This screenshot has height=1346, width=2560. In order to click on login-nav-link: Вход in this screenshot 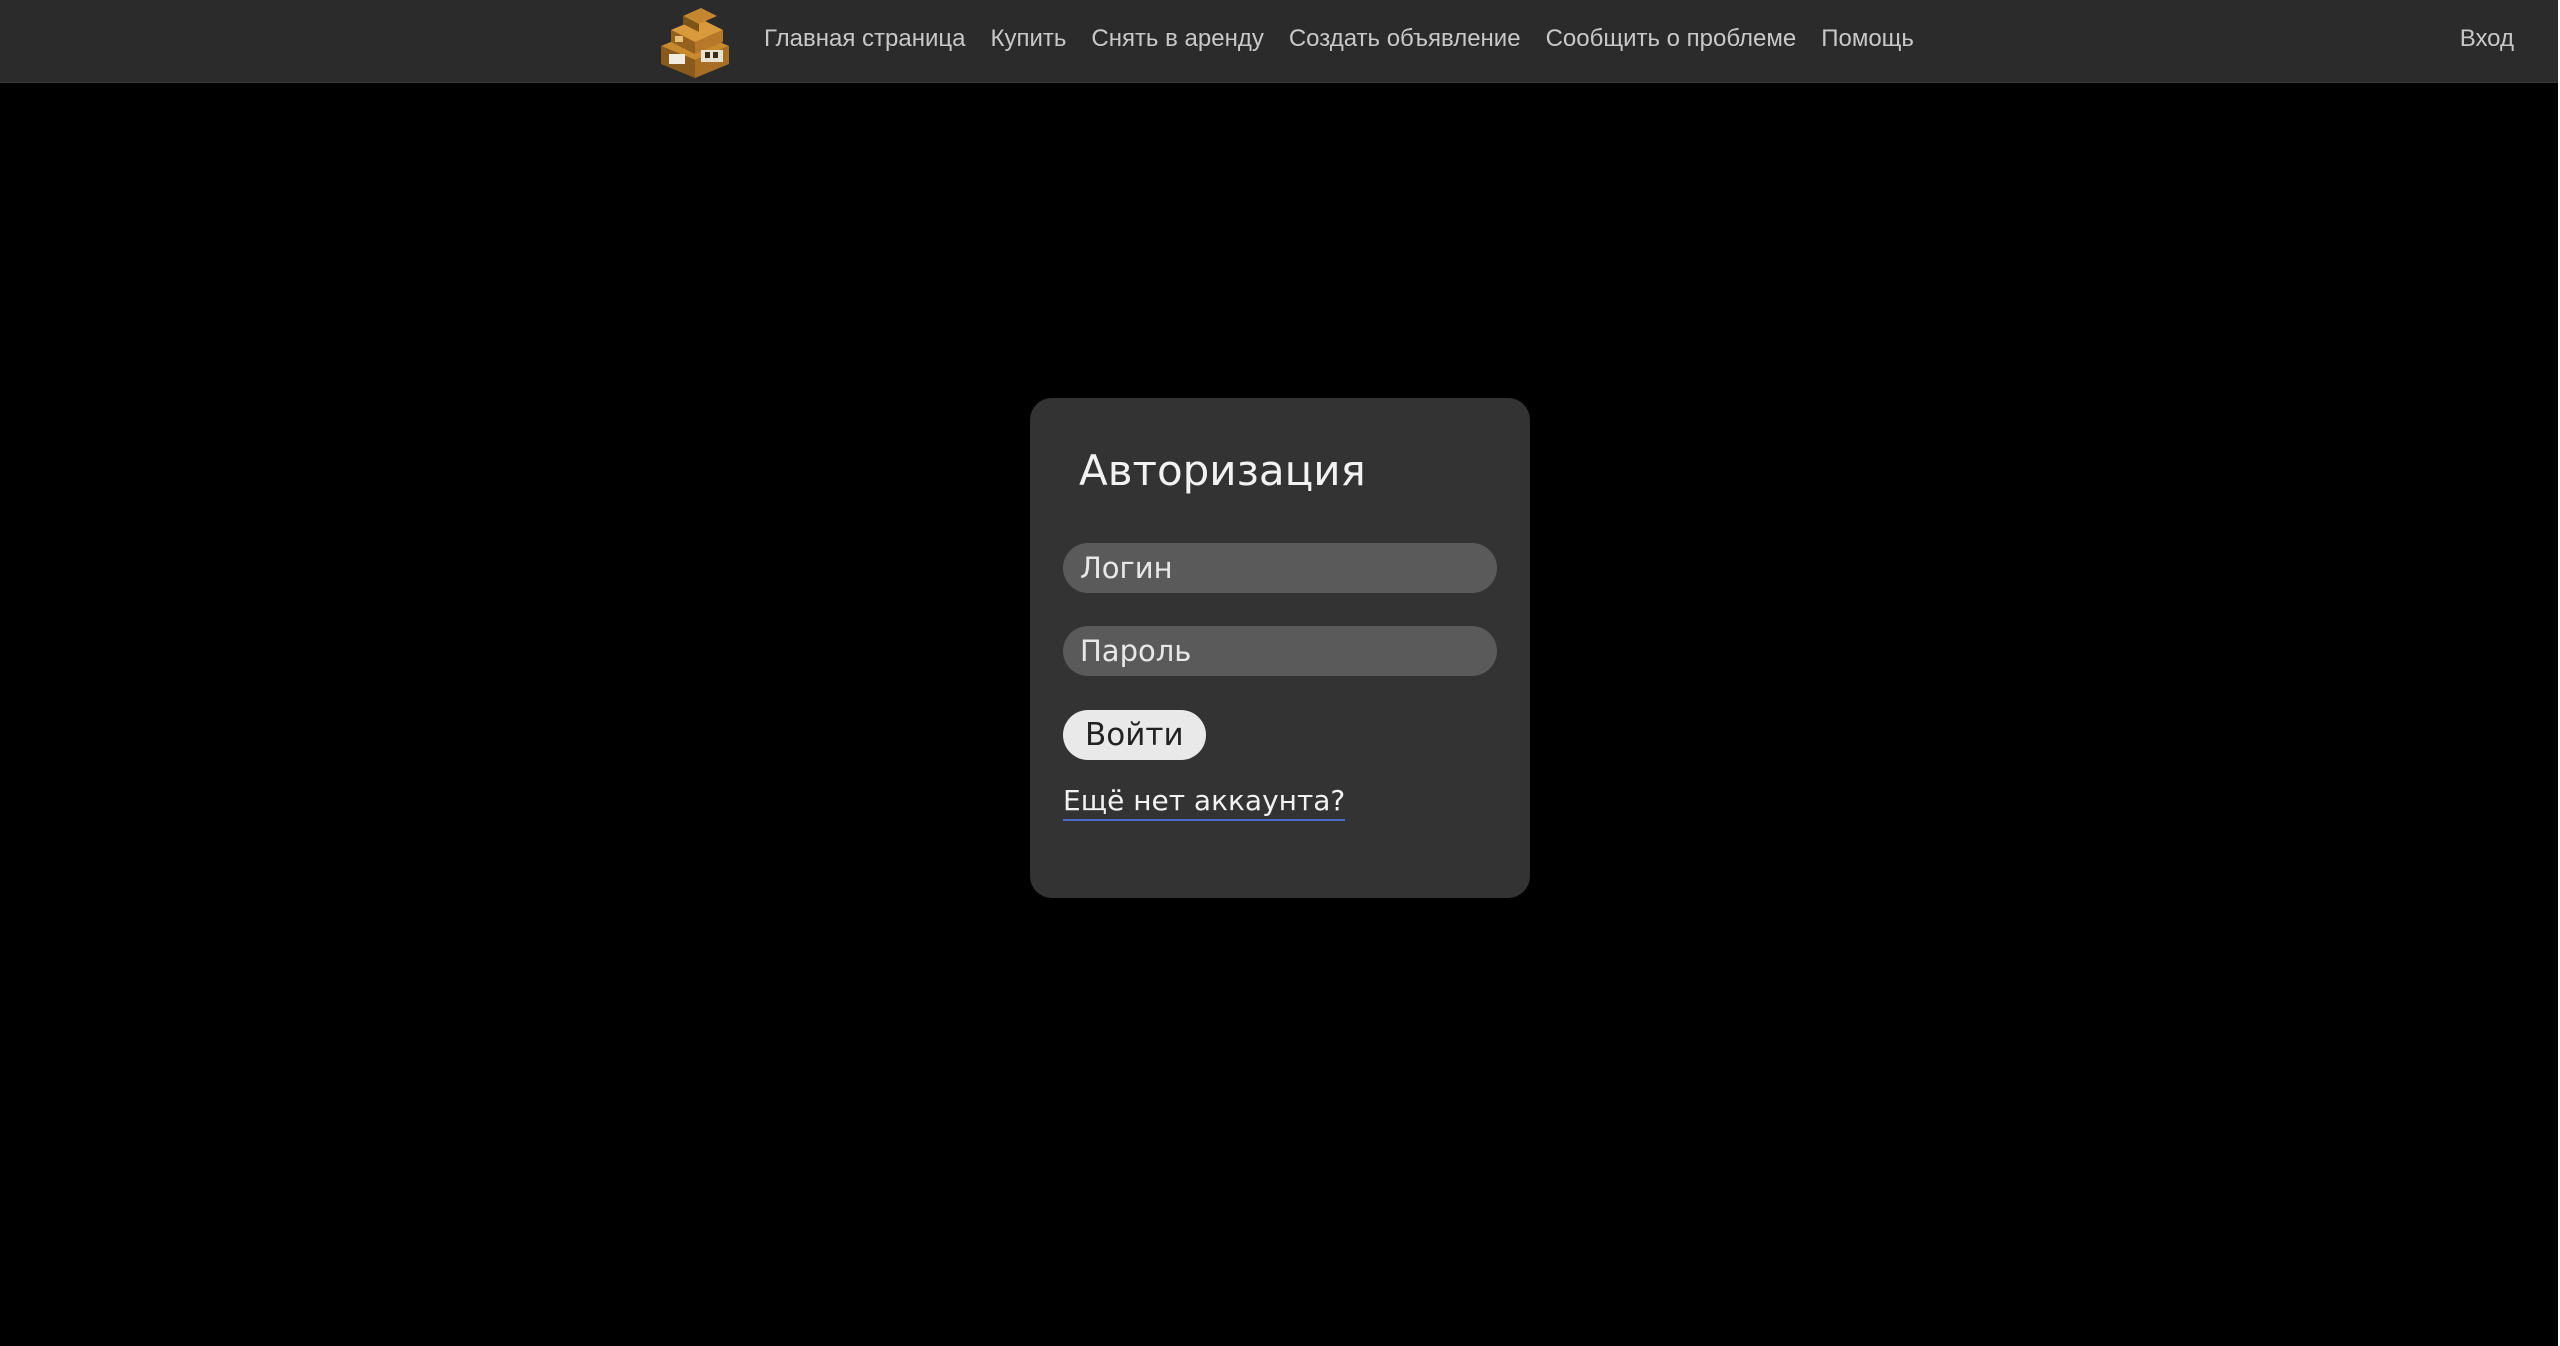, I will do `click(2487, 39)`.